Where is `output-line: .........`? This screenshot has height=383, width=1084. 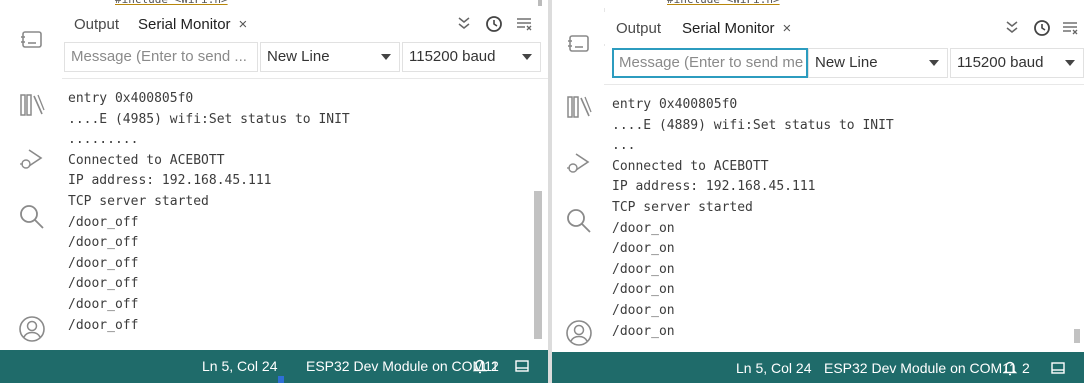
output-line: ......... is located at coordinates (103, 140).